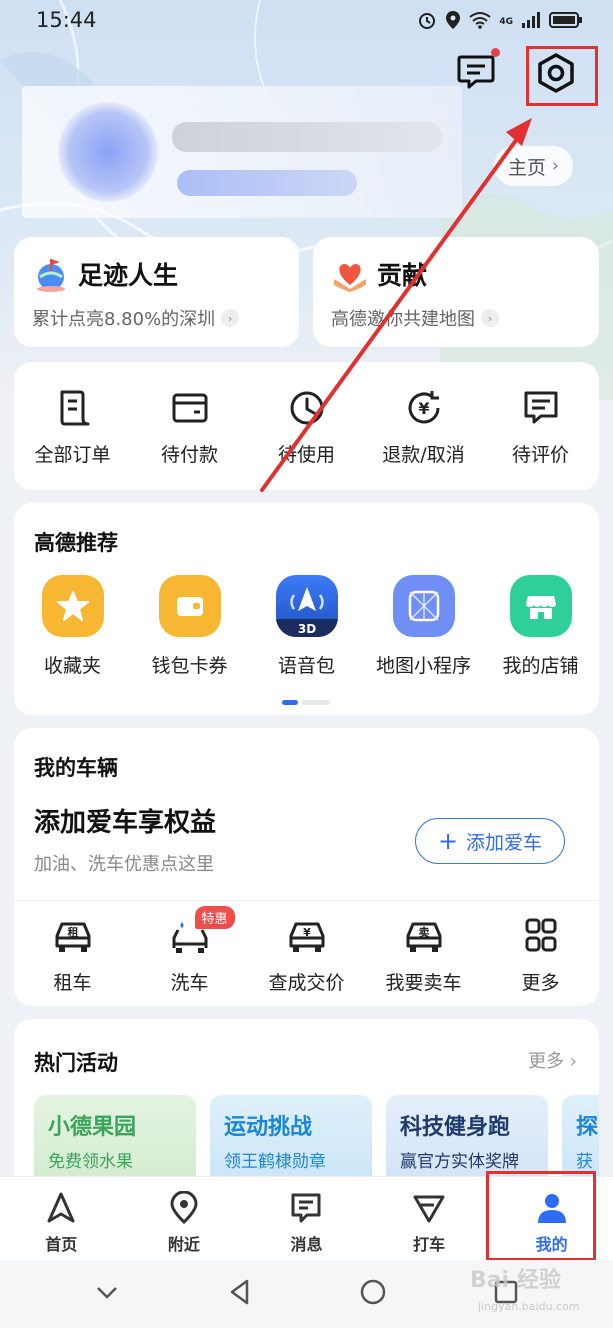  I want to click on navigate-arrow-icon, so click(61, 1207).